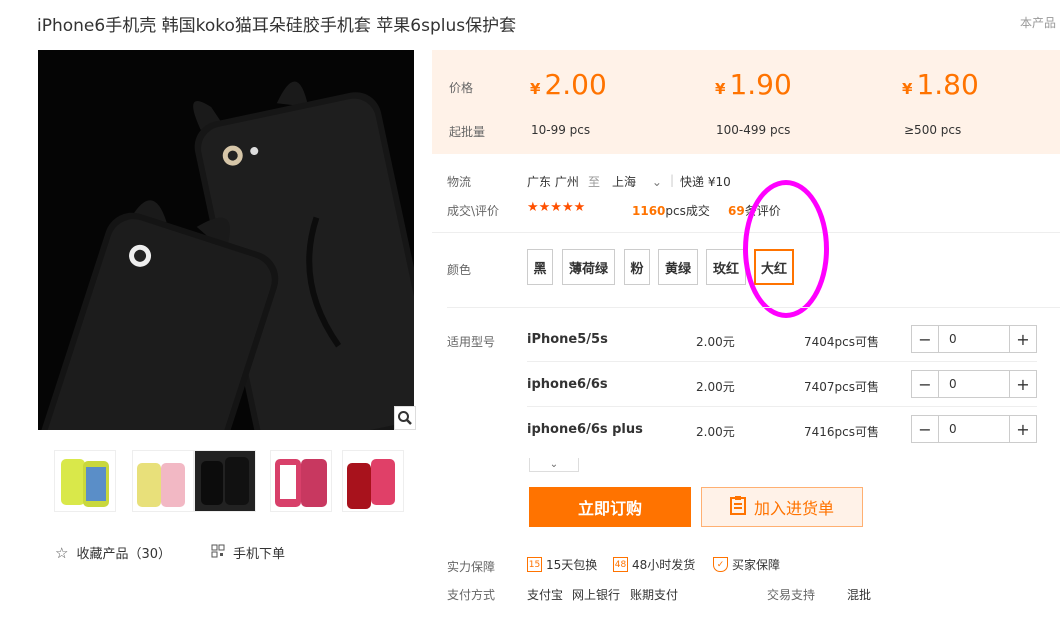  I want to click on price-panel, so click(746, 102).